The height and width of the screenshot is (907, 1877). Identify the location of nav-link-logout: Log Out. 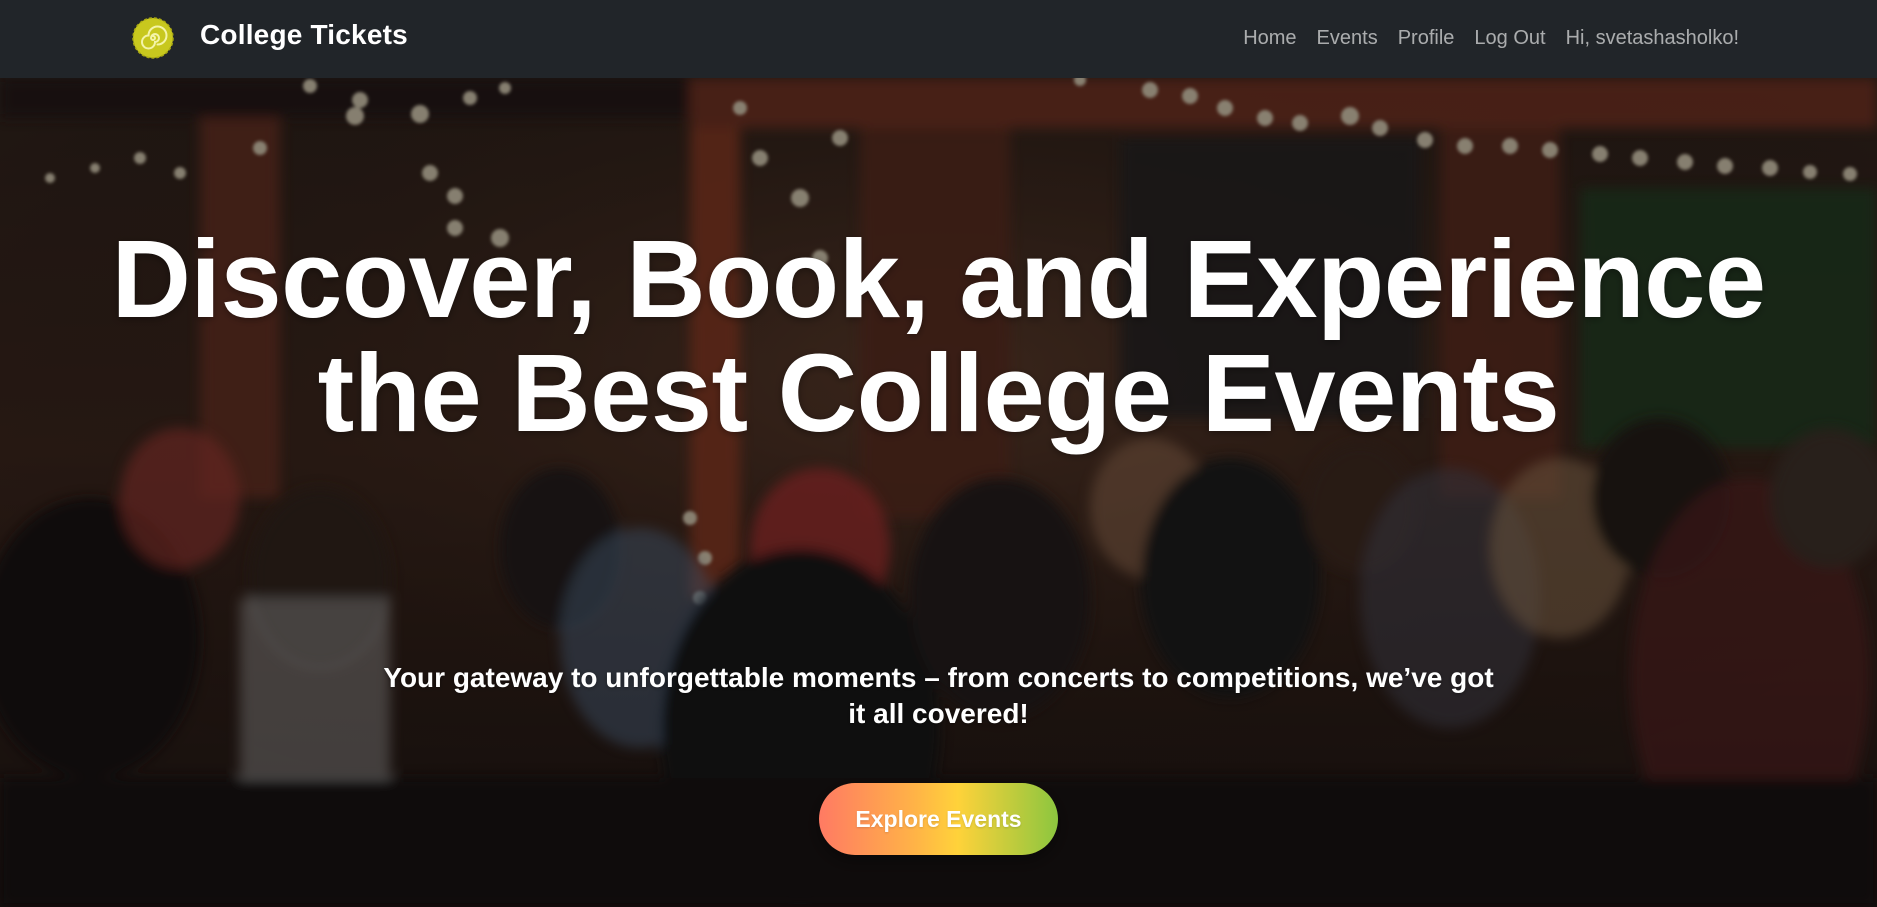
(1509, 38).